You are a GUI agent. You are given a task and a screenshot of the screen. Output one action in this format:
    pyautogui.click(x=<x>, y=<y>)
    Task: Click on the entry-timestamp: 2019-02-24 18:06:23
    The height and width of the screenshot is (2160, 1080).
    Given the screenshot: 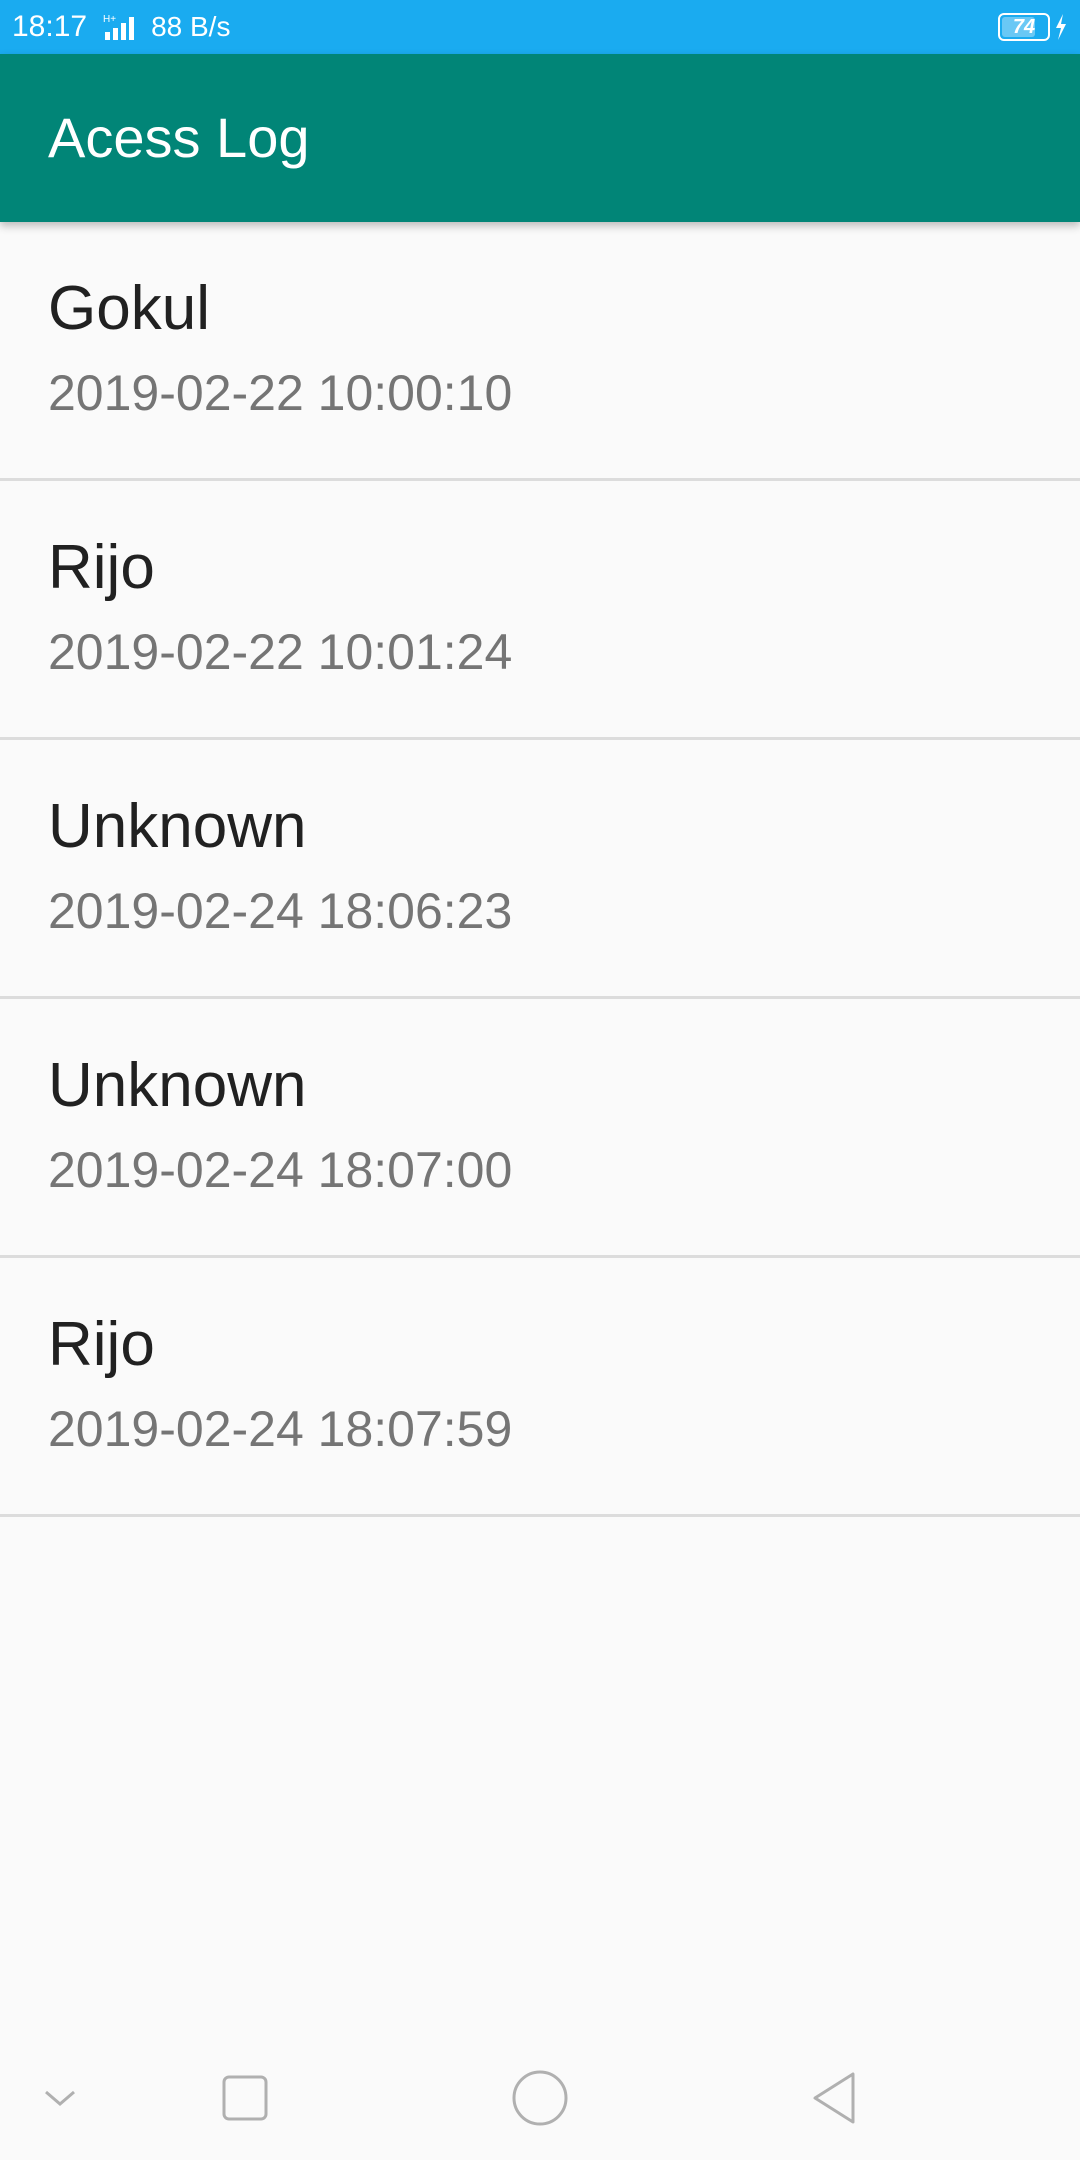 What is the action you would take?
    pyautogui.click(x=280, y=911)
    